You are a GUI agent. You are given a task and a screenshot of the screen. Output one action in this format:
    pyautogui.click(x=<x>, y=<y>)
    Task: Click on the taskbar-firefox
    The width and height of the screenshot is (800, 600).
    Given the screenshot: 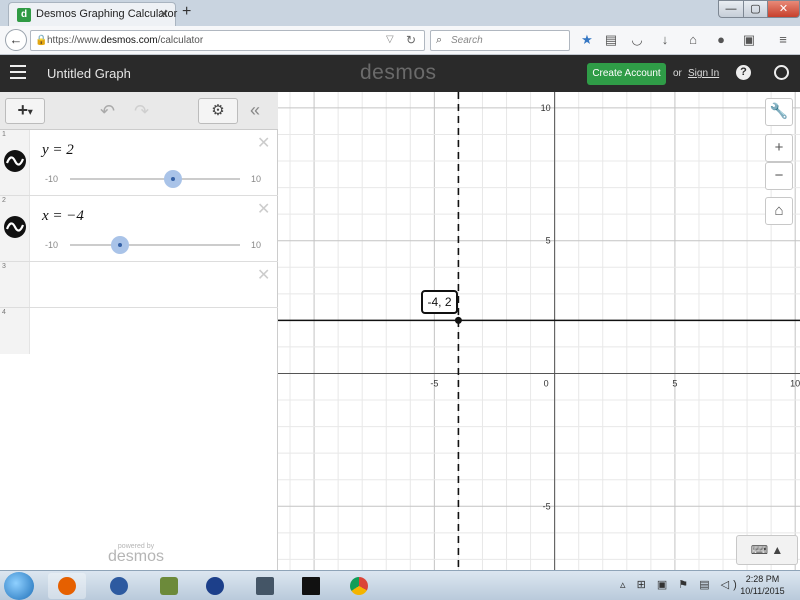 What is the action you would take?
    pyautogui.click(x=67, y=586)
    